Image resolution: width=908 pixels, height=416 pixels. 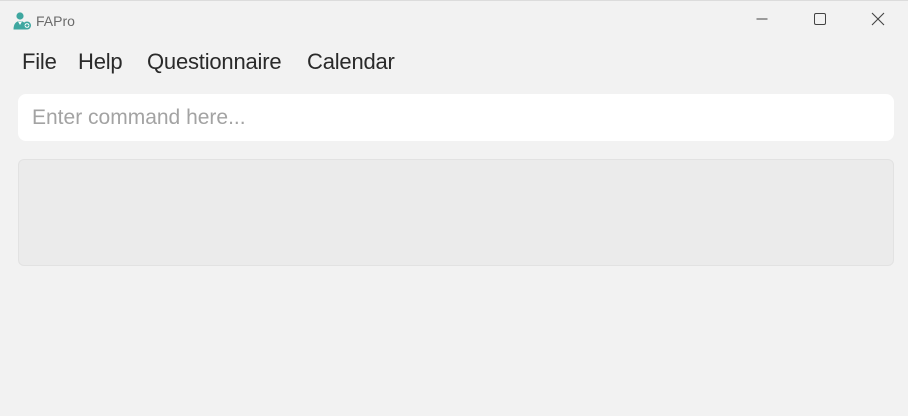 I want to click on window-title: FAPro, so click(x=55, y=21).